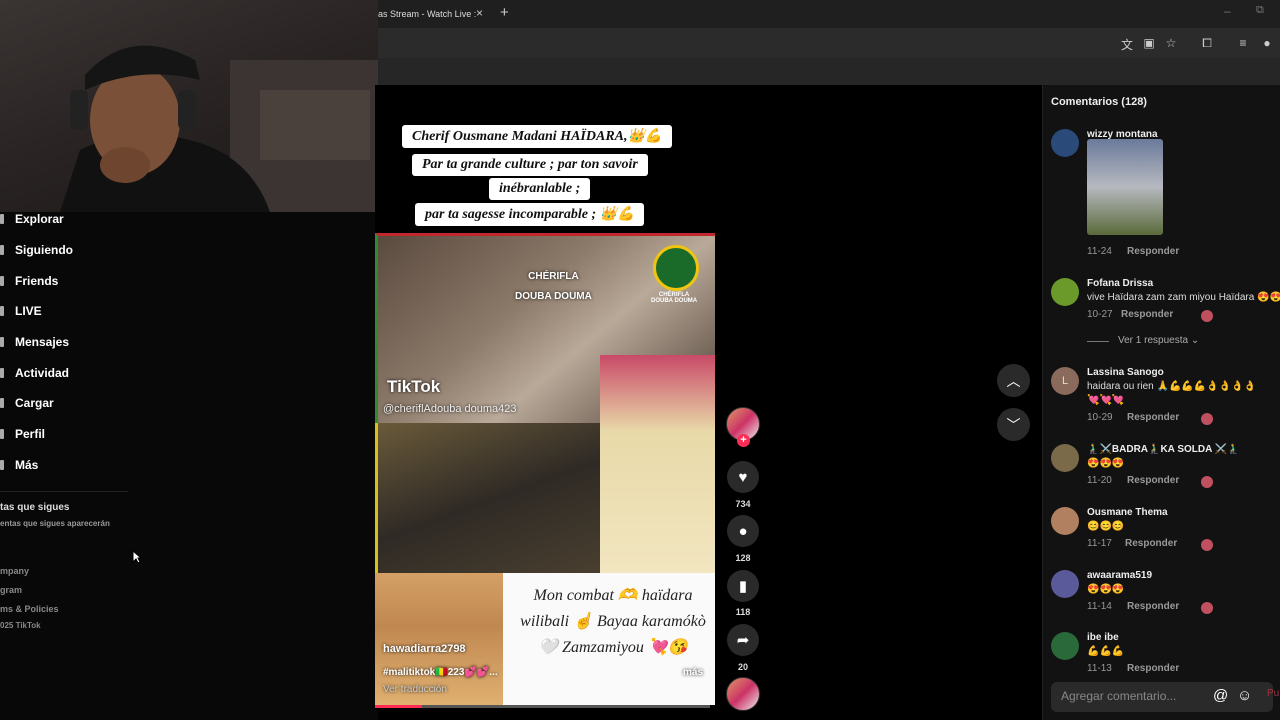 The width and height of the screenshot is (1280, 720). Describe the element at coordinates (55, 523) in the screenshot. I see `following-accounts-hint: entas que sigues aparecerán` at that location.